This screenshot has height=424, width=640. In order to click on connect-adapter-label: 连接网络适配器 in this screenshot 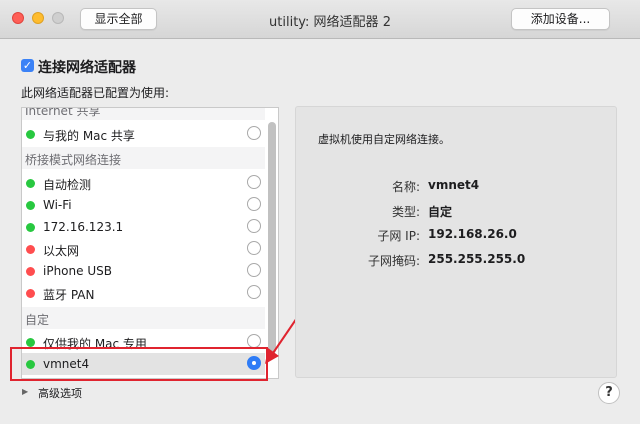, I will do `click(87, 67)`.